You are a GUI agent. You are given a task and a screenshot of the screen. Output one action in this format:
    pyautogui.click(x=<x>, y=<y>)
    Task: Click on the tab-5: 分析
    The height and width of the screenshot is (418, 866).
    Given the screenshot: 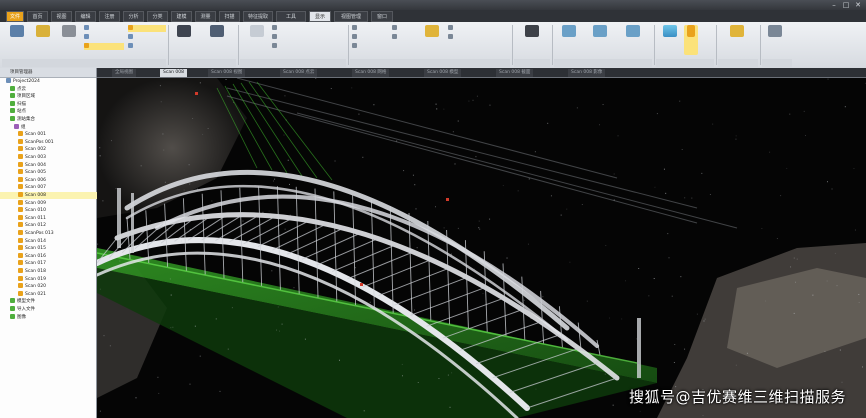 What is the action you would take?
    pyautogui.click(x=133, y=16)
    